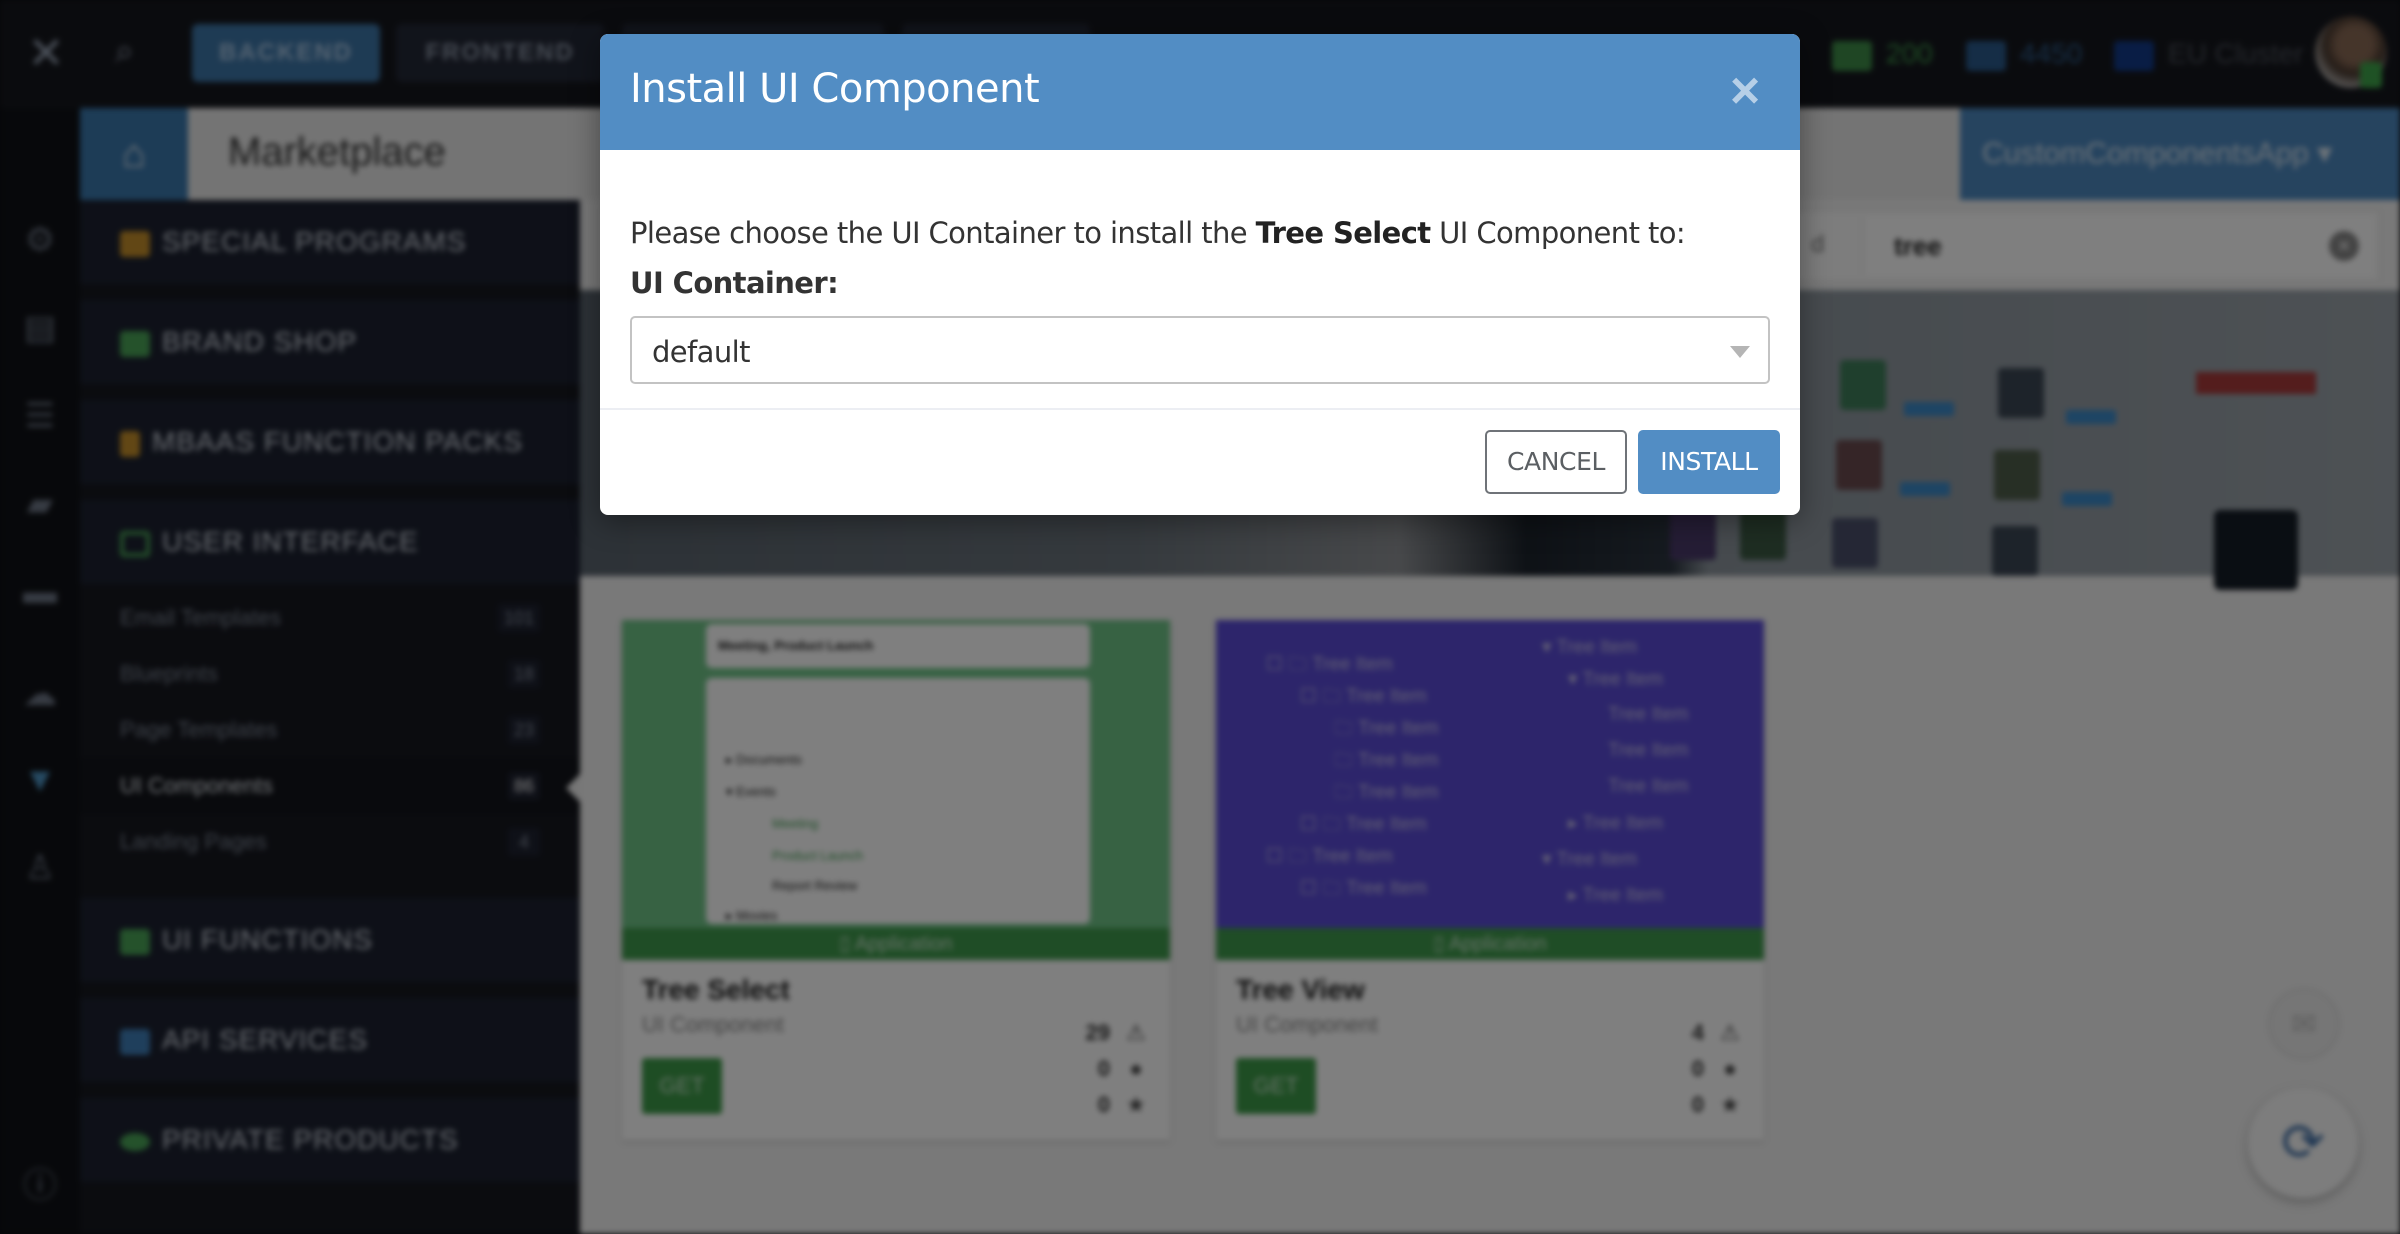 The height and width of the screenshot is (1234, 2400). Describe the element at coordinates (701, 352) in the screenshot. I see `ui-container-value: default` at that location.